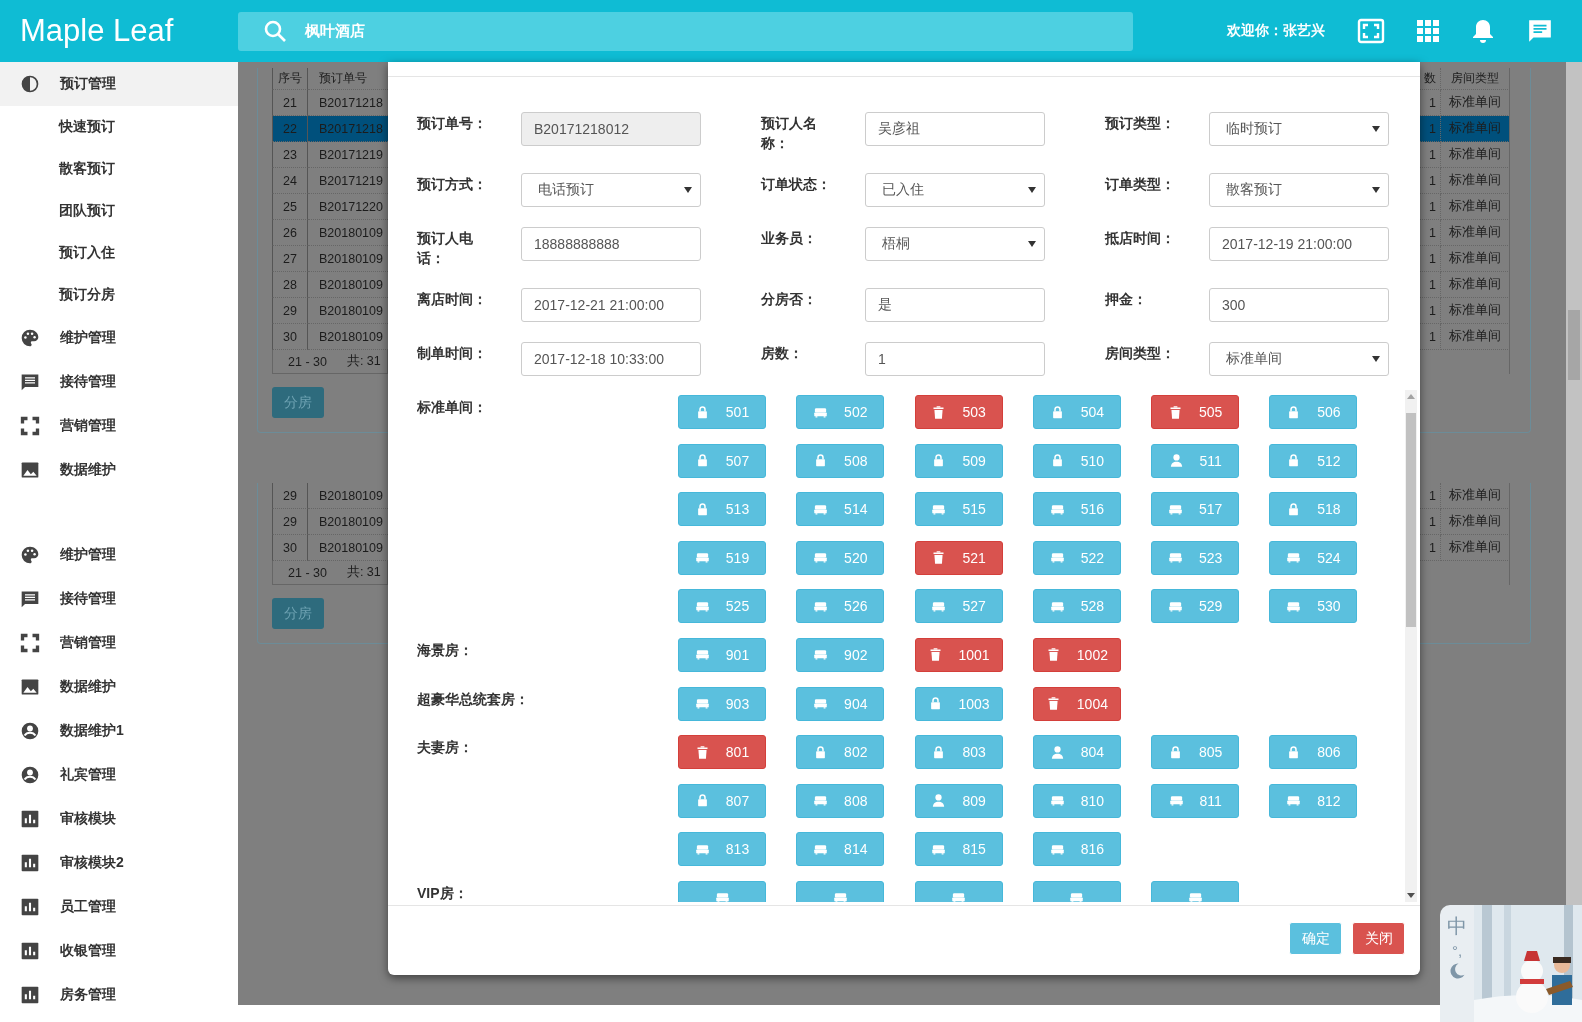 This screenshot has width=1582, height=1022. Describe the element at coordinates (840, 654) in the screenshot. I see `room-button: 902` at that location.